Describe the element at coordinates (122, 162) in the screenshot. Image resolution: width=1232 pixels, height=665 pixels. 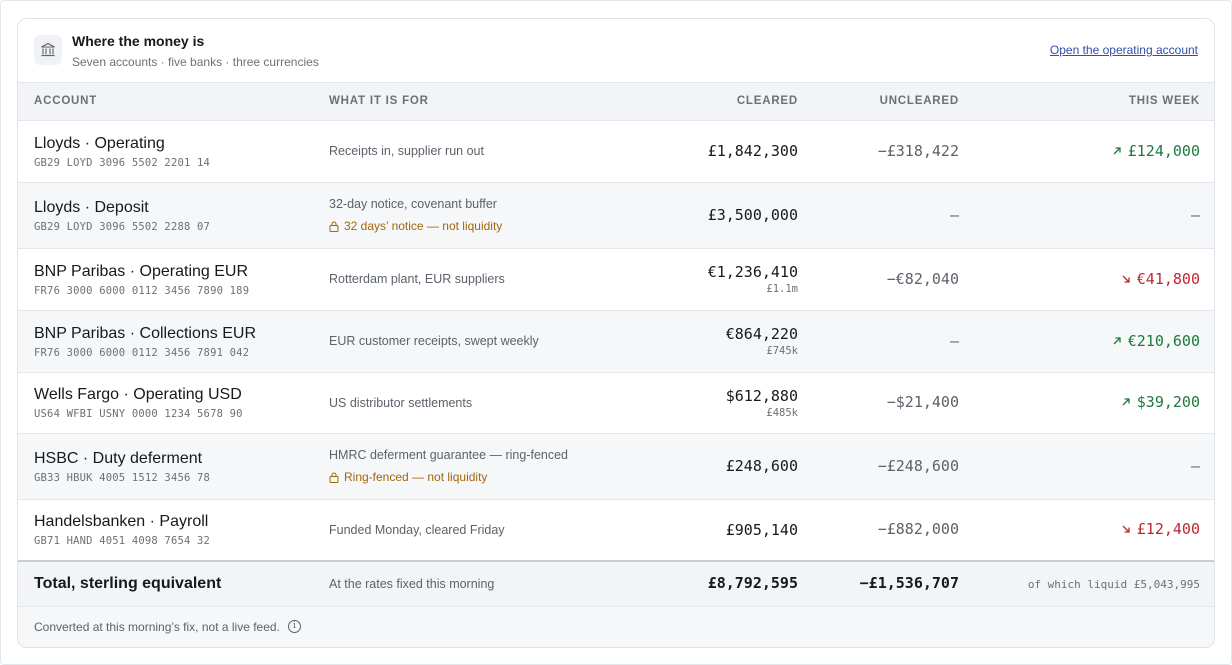
I see `account-iban: GB29 LOYD 3096 5502 2201 14` at that location.